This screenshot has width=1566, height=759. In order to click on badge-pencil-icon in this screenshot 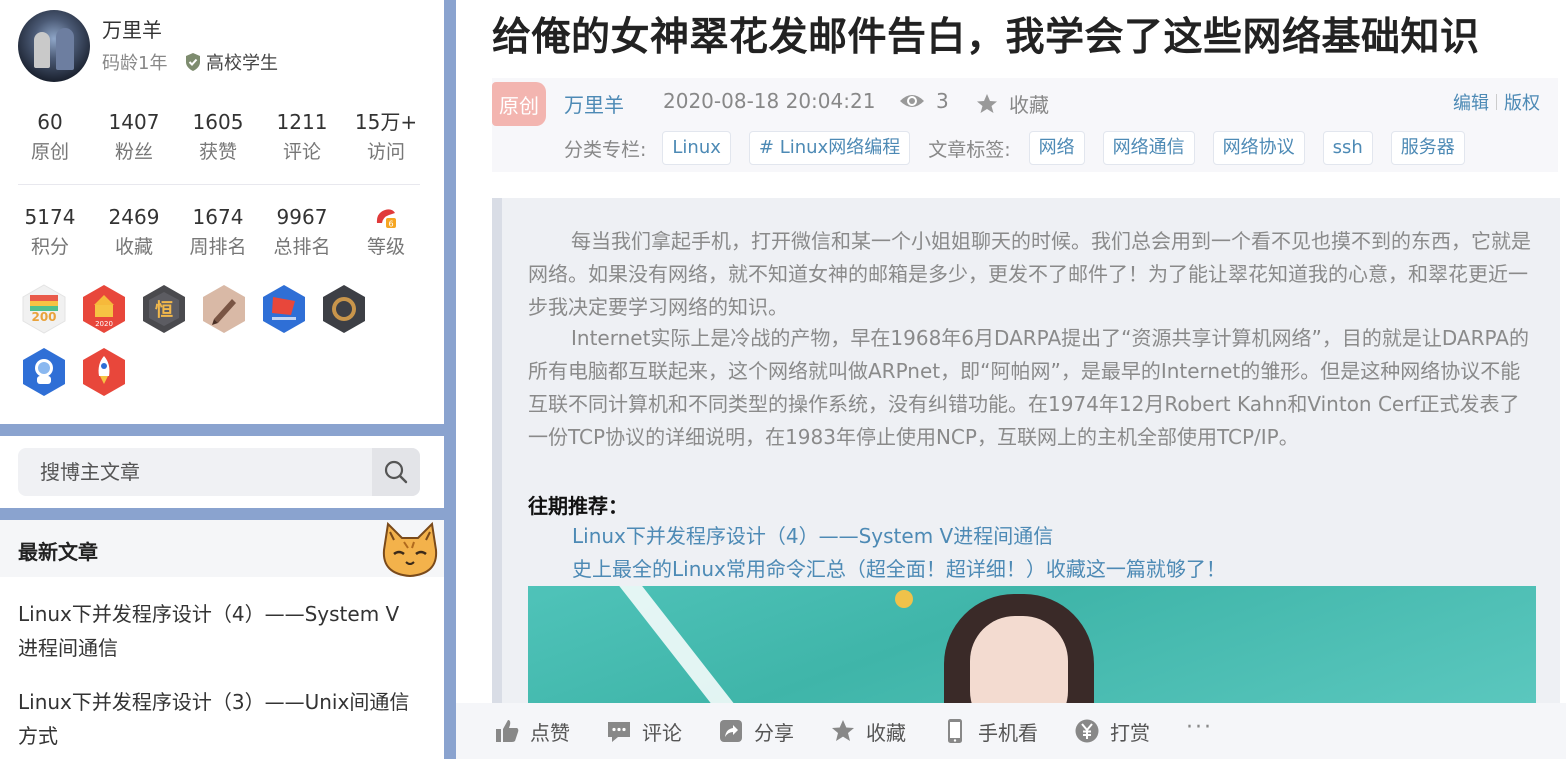, I will do `click(224, 309)`.